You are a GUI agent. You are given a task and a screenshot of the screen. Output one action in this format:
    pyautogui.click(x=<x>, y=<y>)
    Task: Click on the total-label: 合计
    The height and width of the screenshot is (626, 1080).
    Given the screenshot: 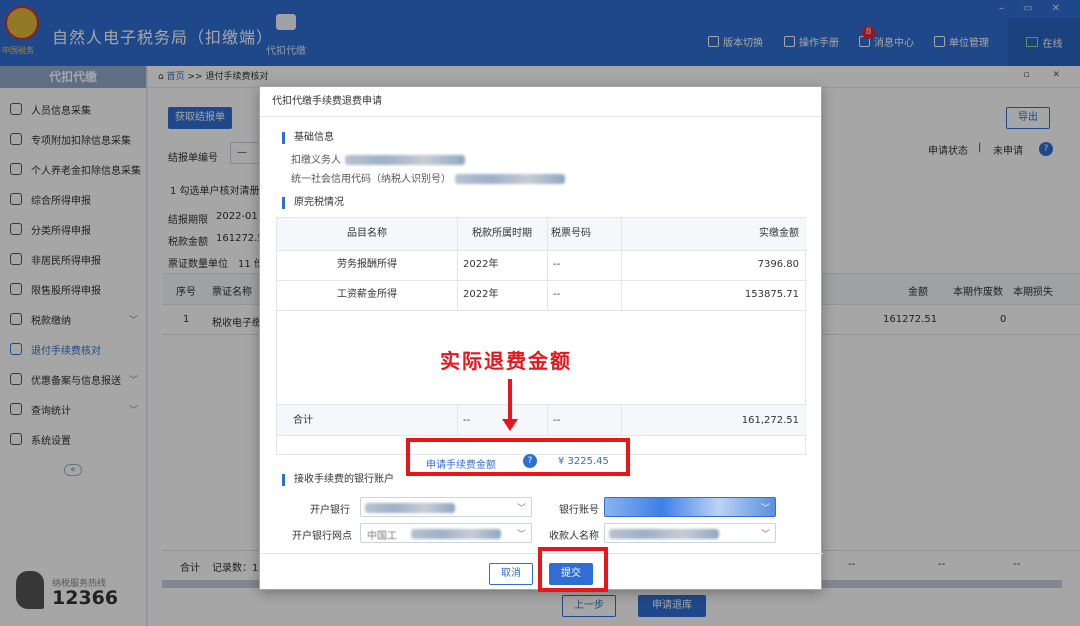 What is the action you would take?
    pyautogui.click(x=303, y=420)
    